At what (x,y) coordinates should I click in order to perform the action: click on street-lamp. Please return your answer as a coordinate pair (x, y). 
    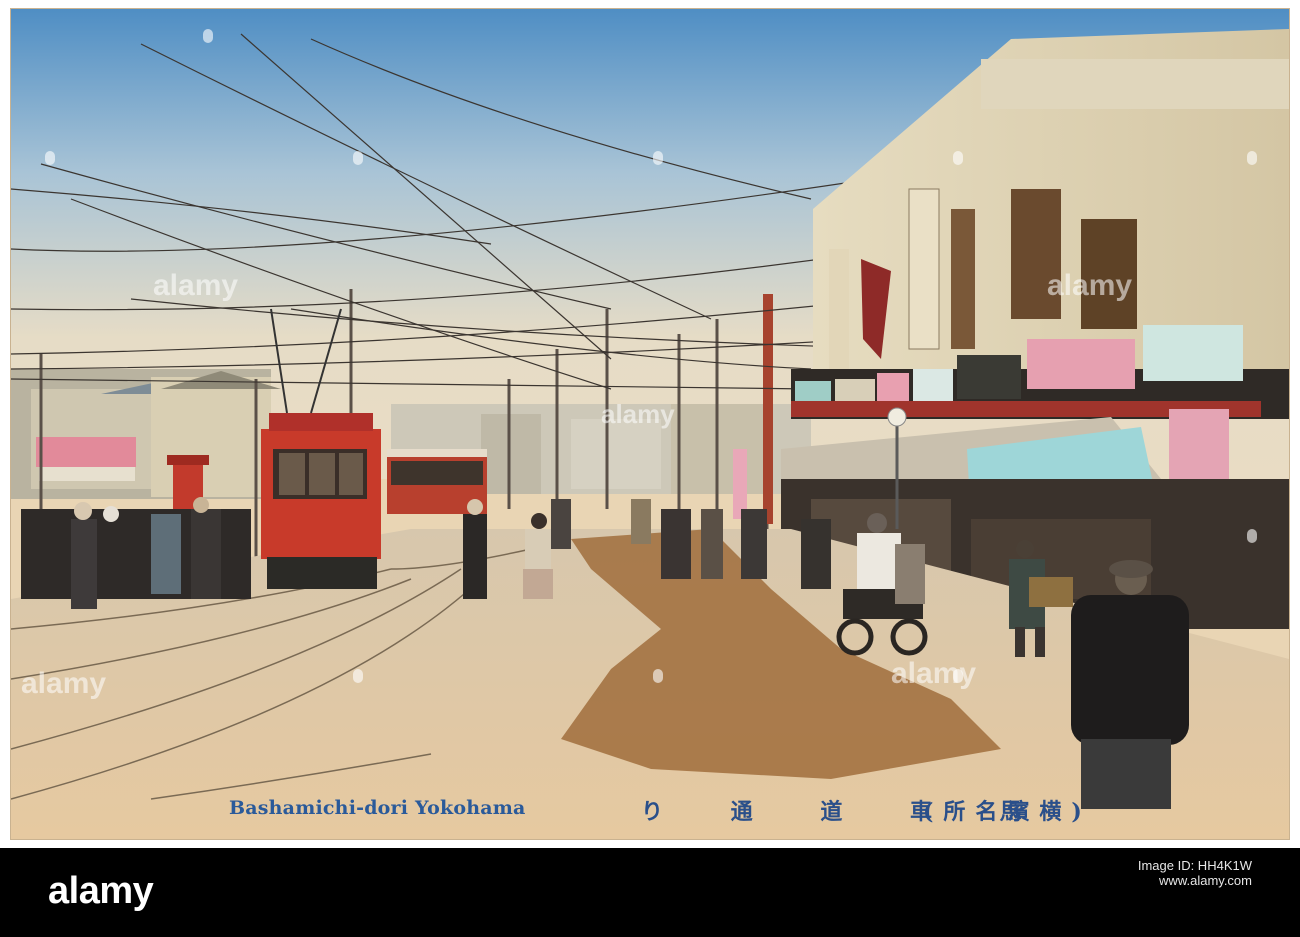
    Looking at the image, I should click on (897, 417).